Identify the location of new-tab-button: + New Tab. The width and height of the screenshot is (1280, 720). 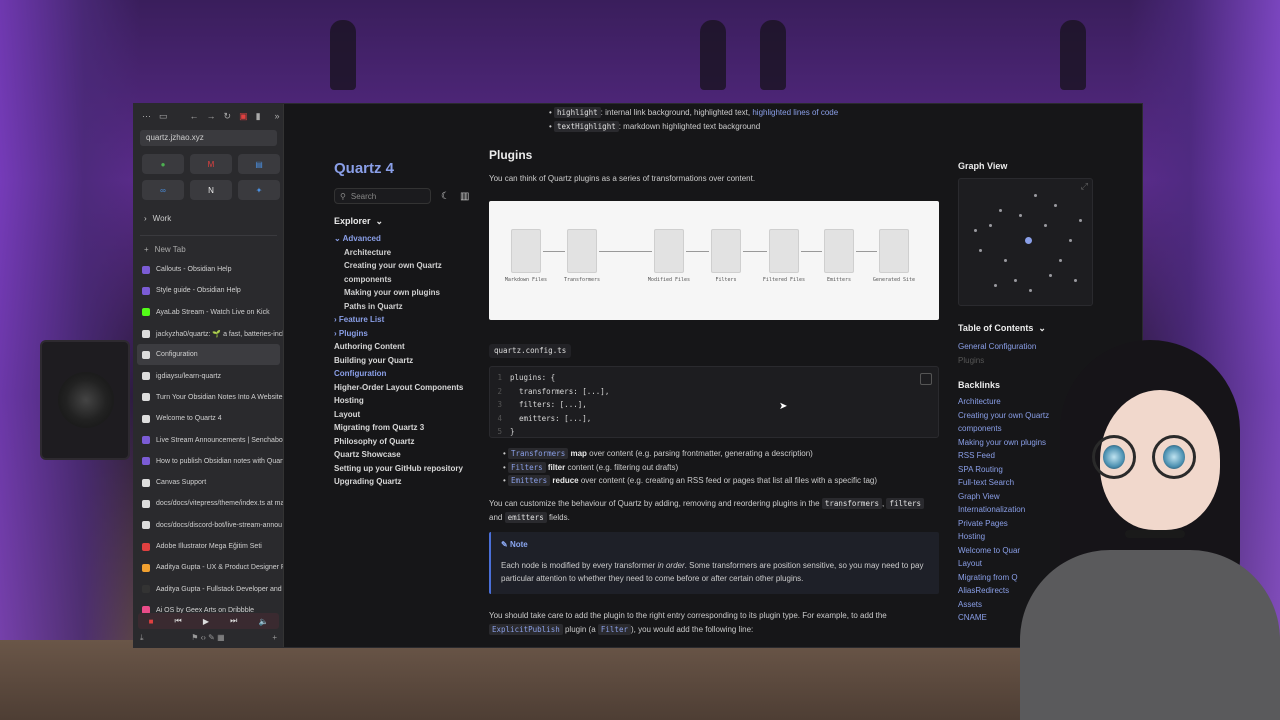
(208, 249).